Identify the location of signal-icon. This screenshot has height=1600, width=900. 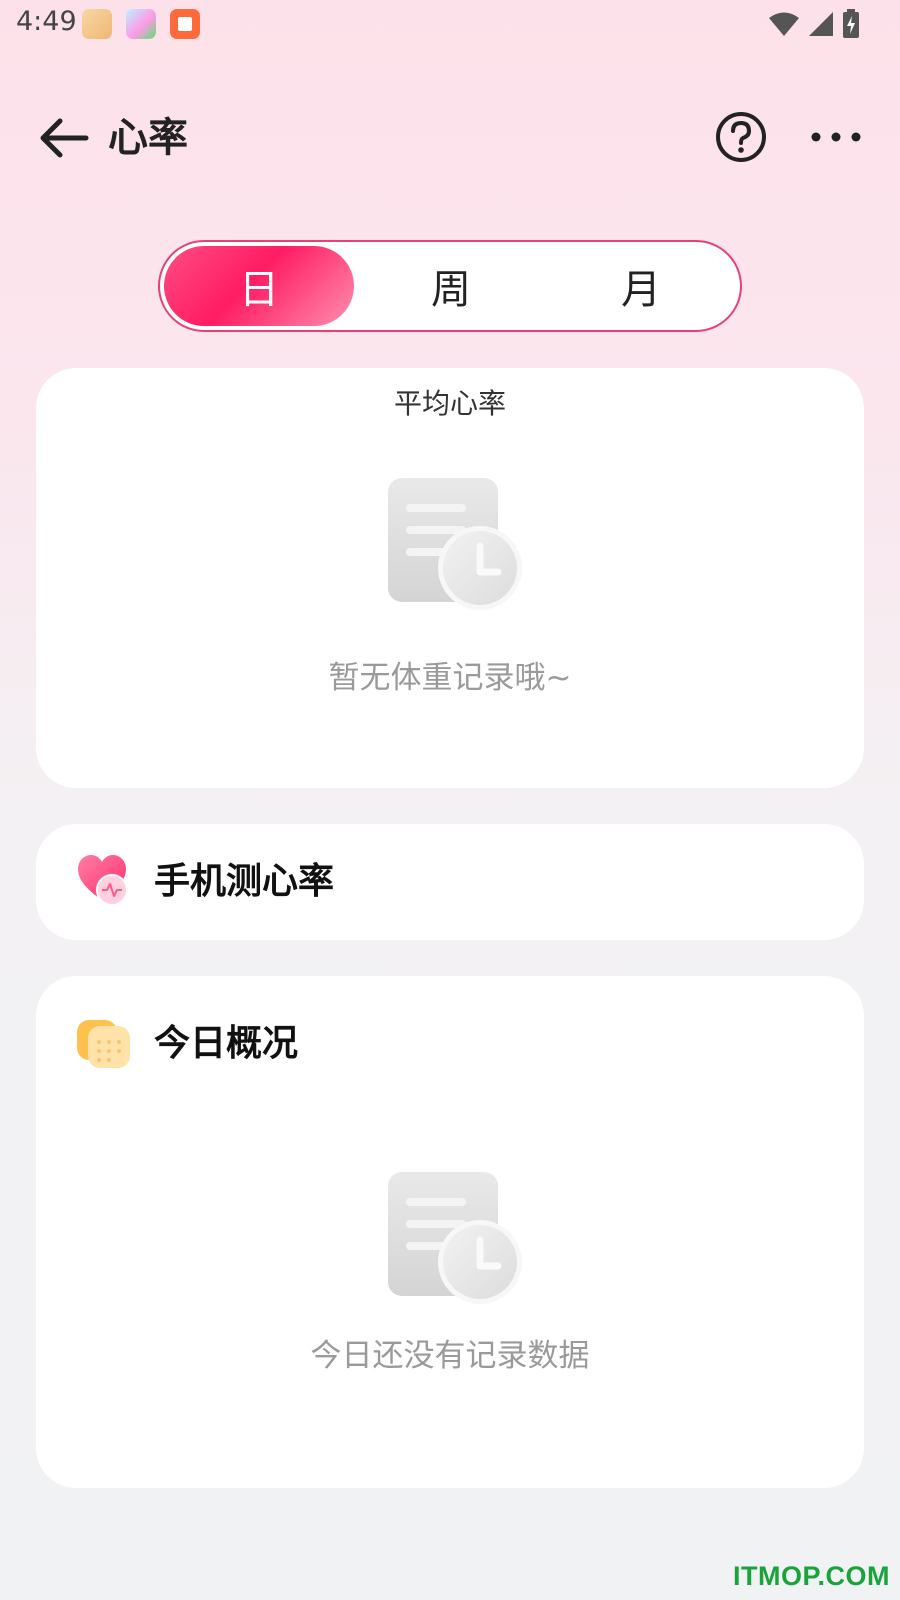
(821, 24).